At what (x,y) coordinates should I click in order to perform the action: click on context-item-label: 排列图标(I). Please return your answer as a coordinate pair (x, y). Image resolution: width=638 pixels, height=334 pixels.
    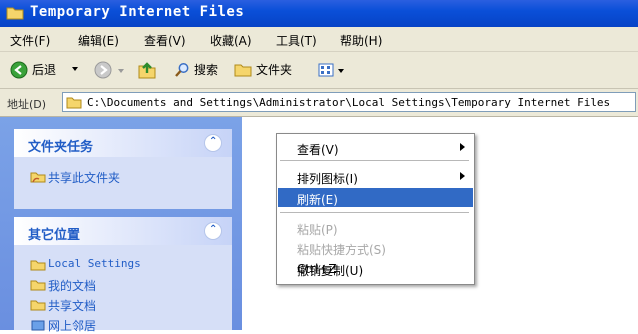
    Looking at the image, I should click on (327, 179).